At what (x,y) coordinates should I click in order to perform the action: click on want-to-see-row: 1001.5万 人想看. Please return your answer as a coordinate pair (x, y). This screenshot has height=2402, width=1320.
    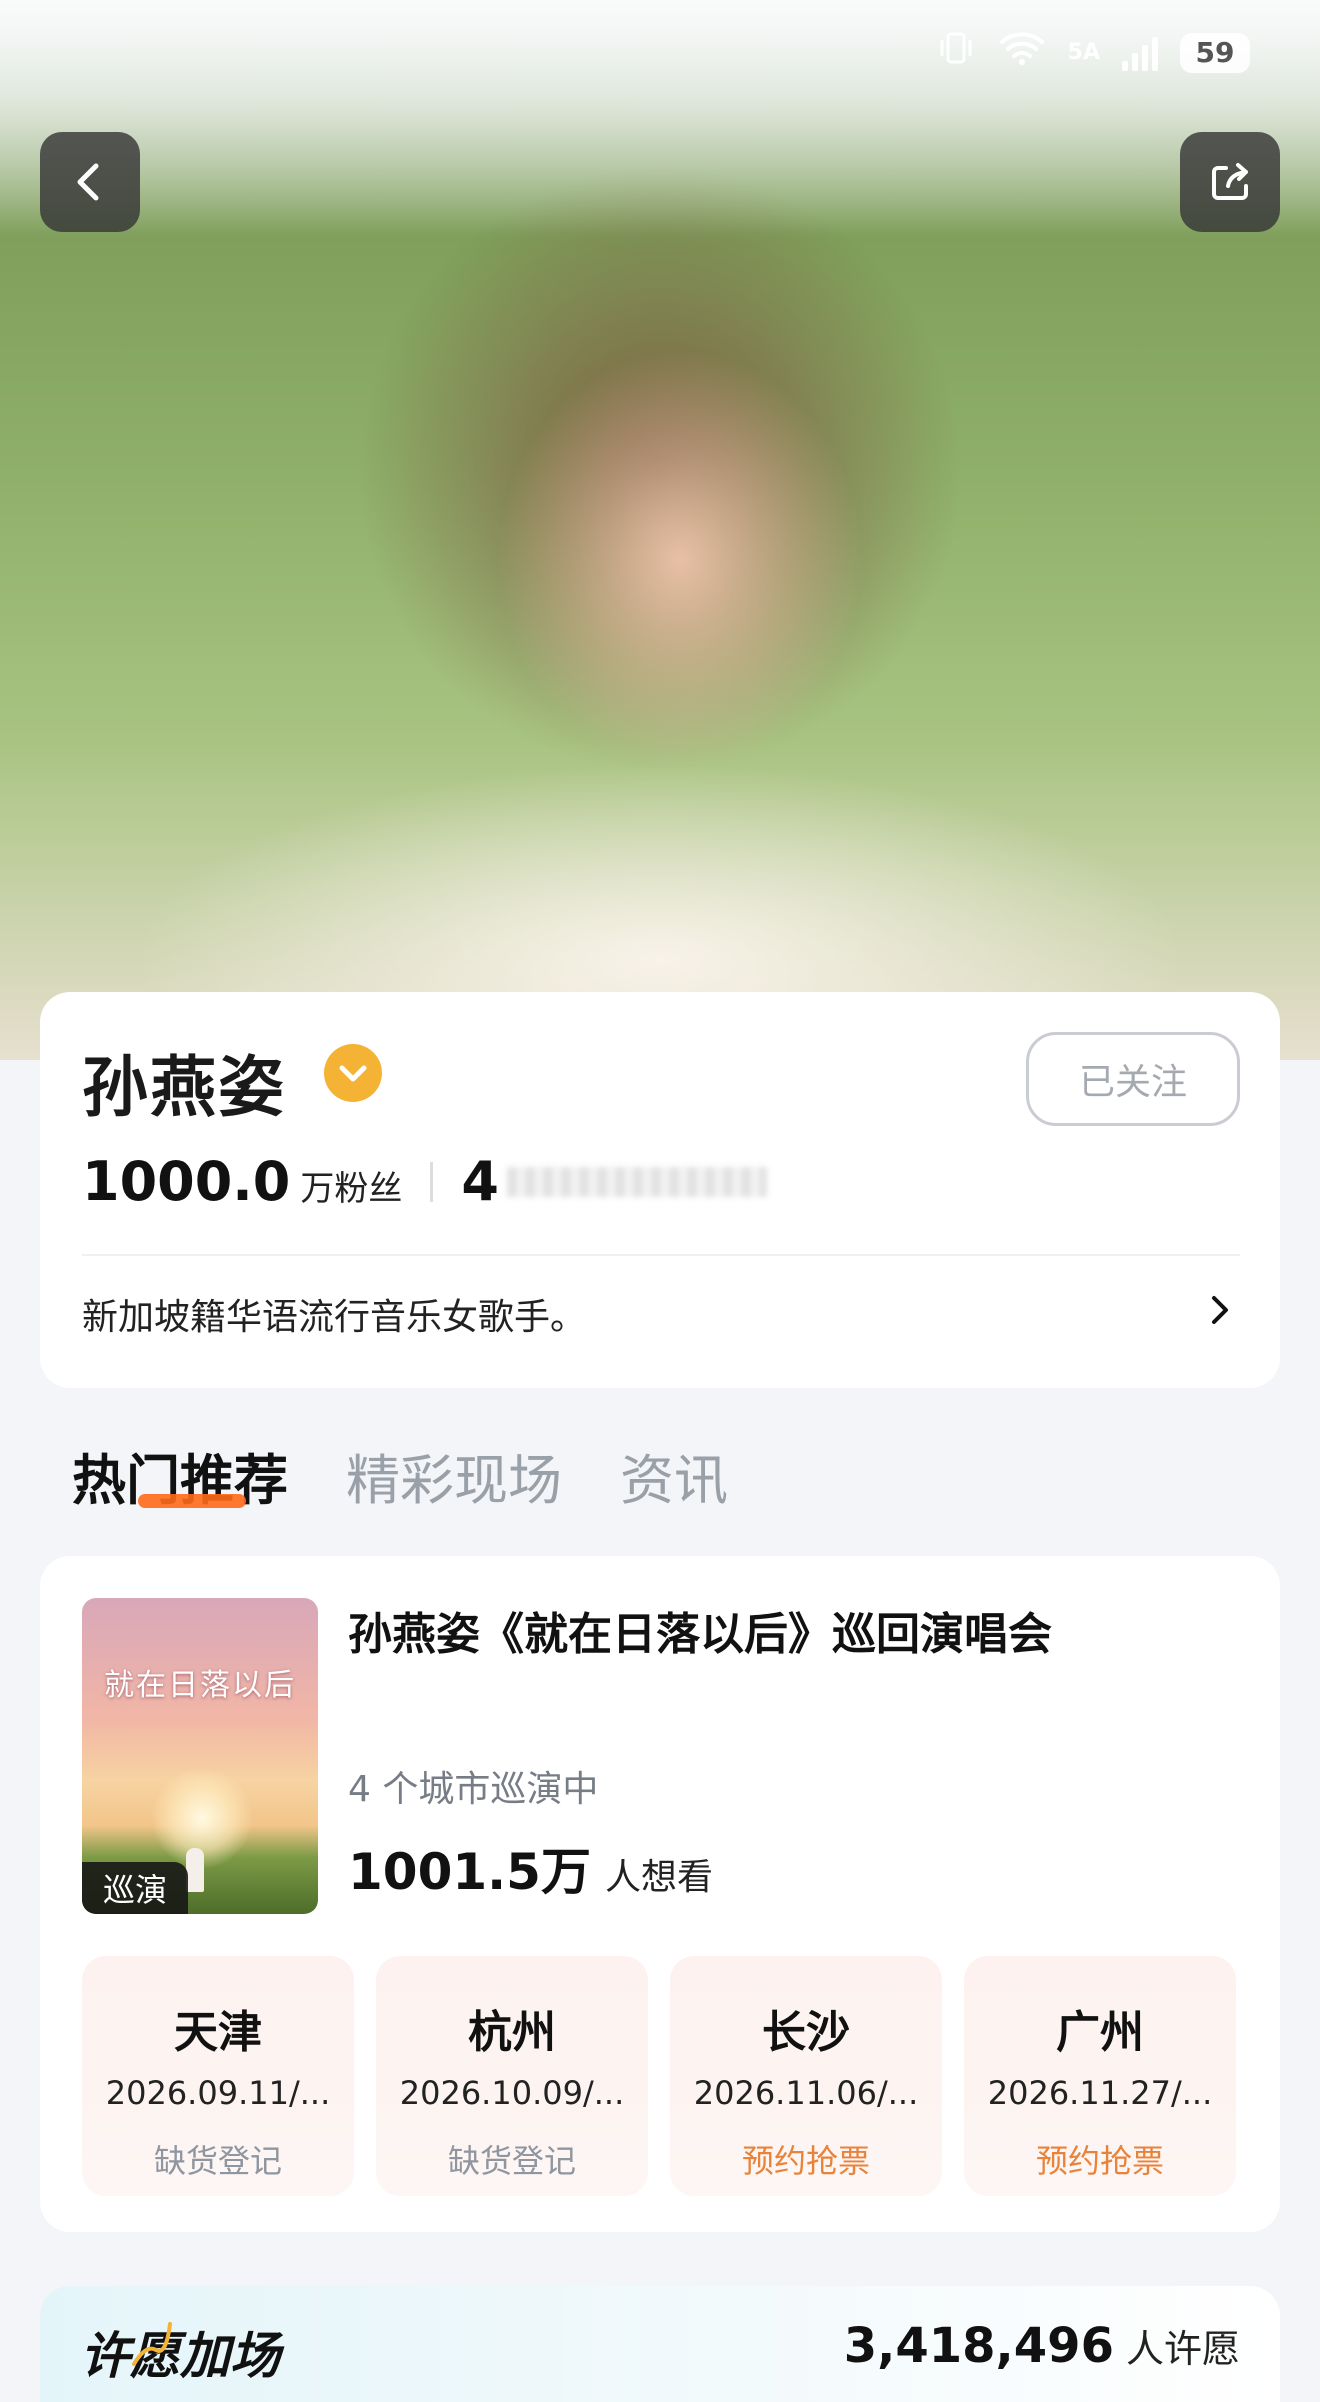
    Looking at the image, I should click on (530, 1868).